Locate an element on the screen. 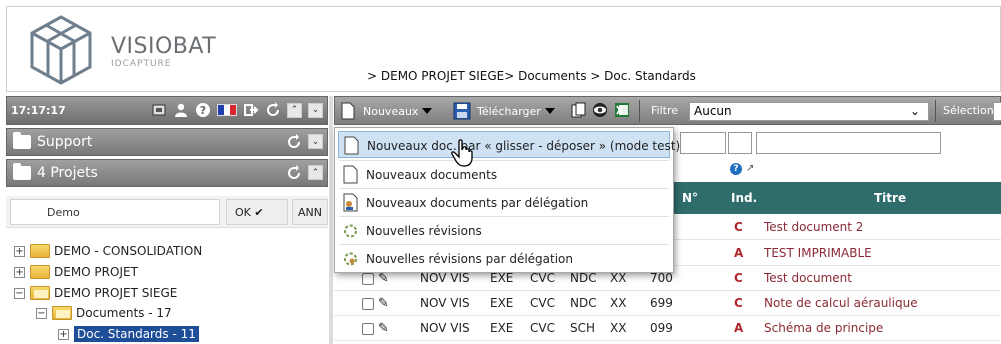 This screenshot has width=1001, height=344. screenshot-icon is located at coordinates (159, 110).